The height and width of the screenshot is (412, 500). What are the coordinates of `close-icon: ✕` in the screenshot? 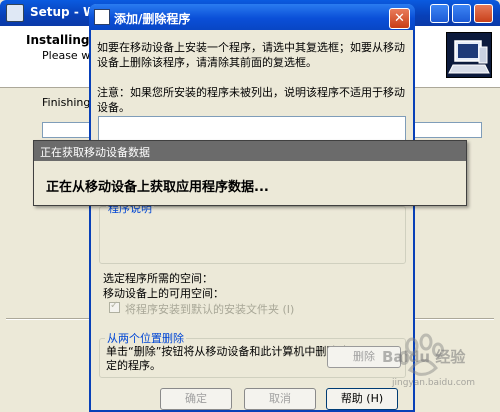 It's located at (399, 18).